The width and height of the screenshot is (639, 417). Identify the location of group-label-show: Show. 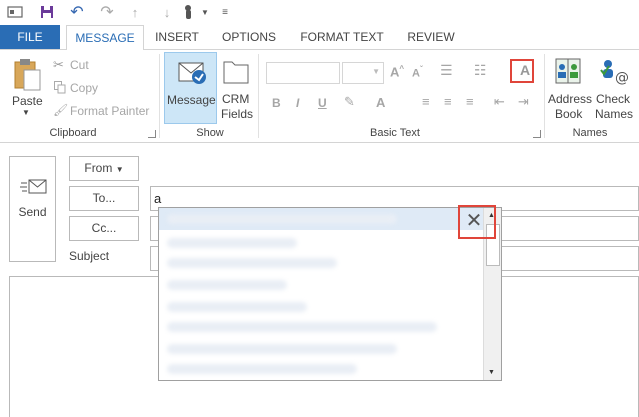
(210, 133).